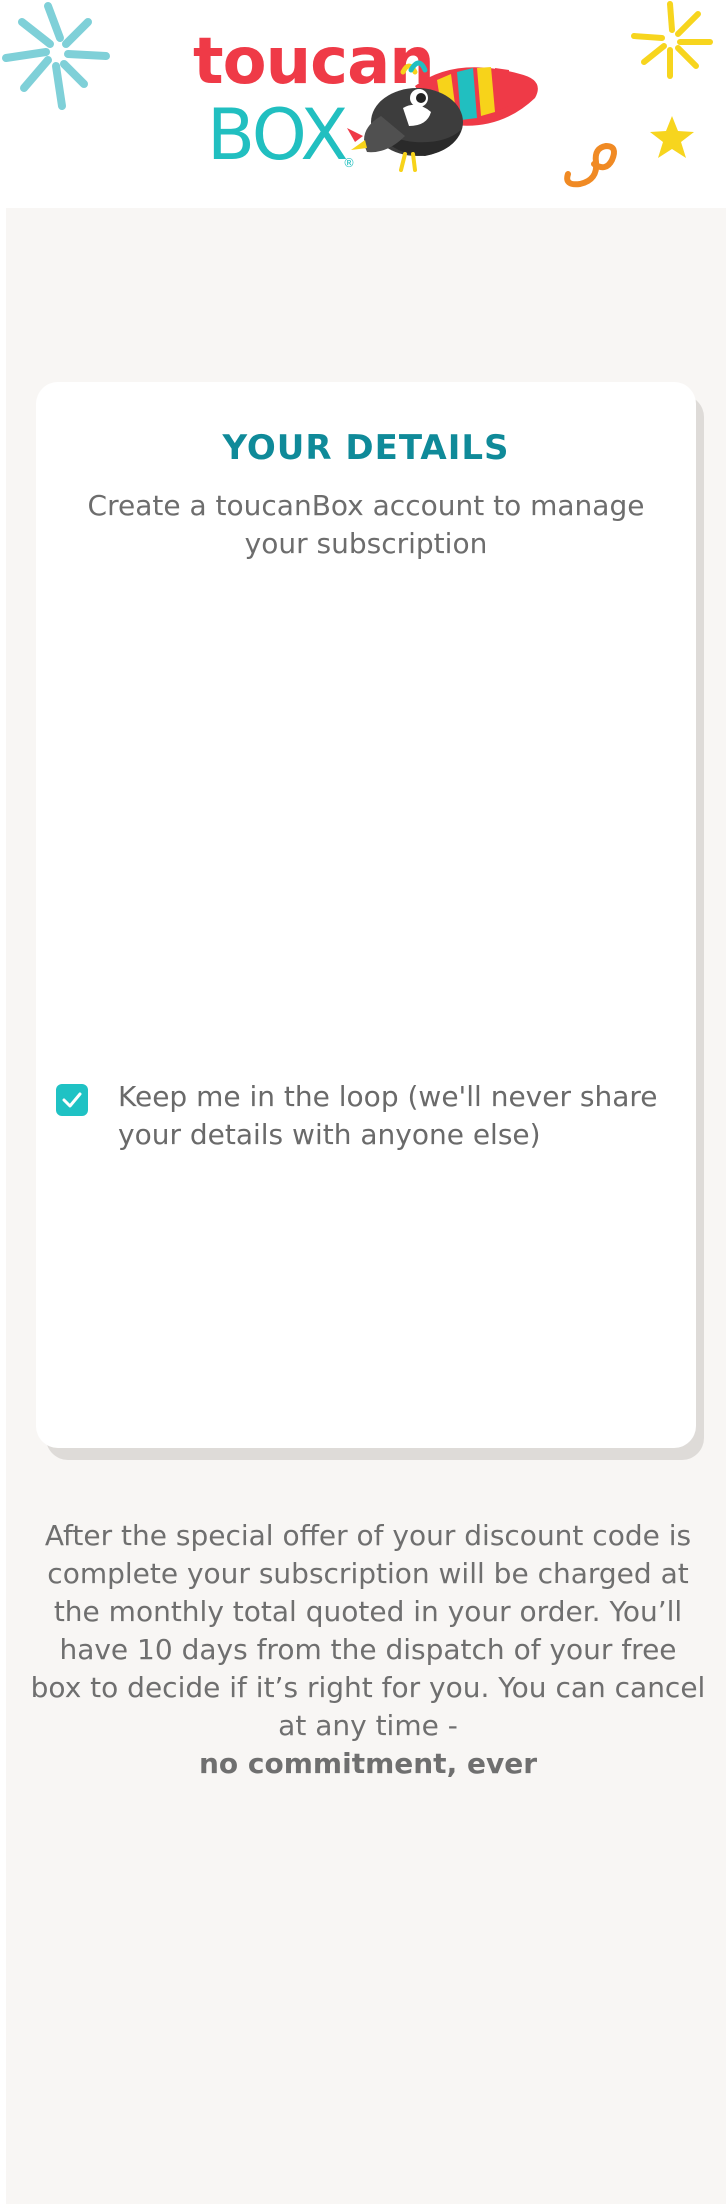  I want to click on toucanbox-logo: toucan BOX ®, so click(365, 101).